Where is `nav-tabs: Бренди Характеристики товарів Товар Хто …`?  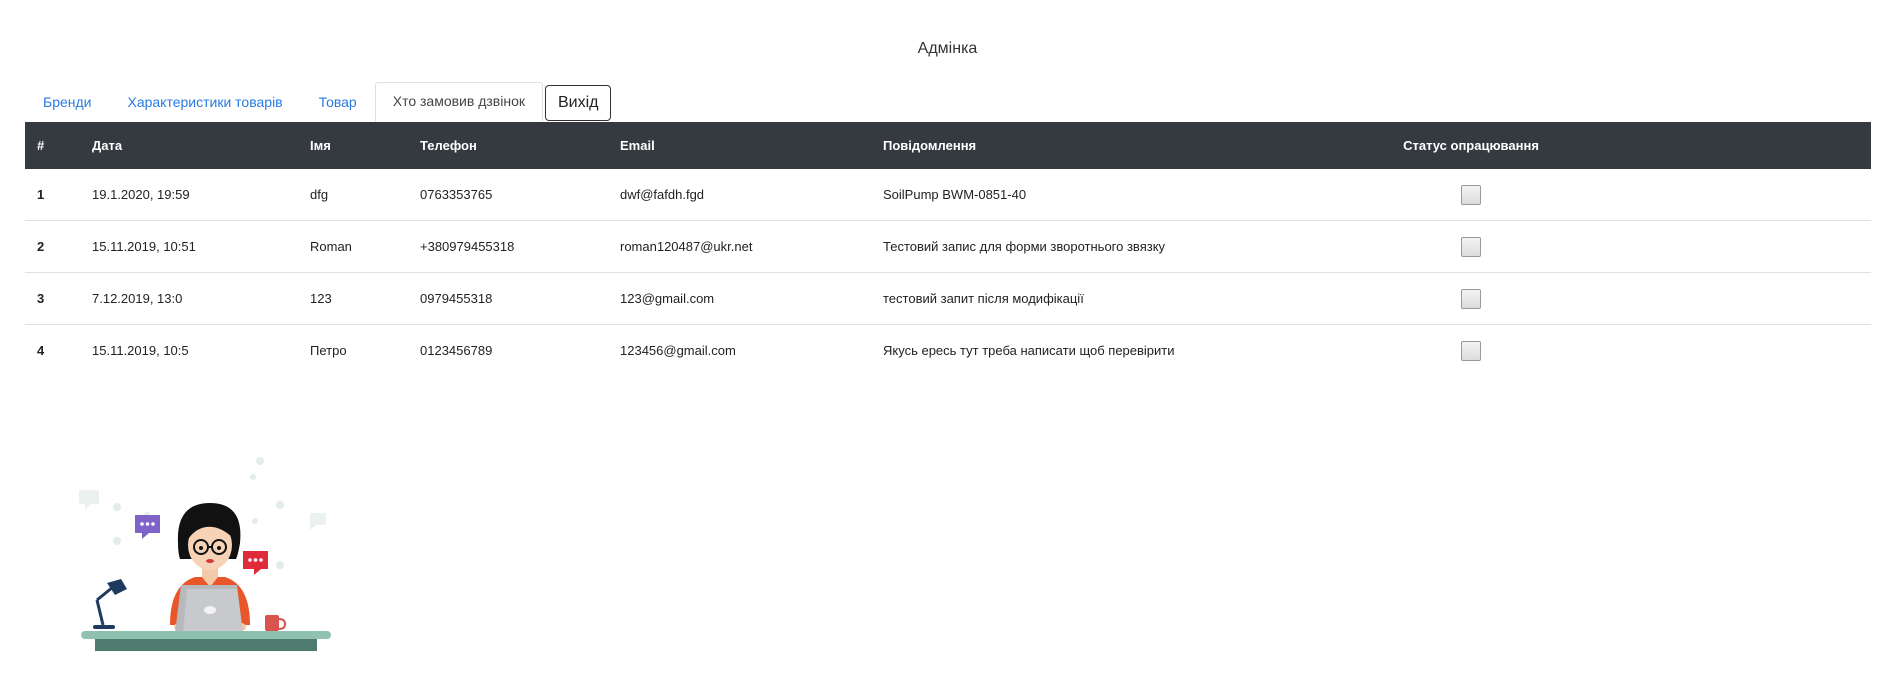 nav-tabs: Бренди Характеристики товарів Товар Хто … is located at coordinates (318, 102).